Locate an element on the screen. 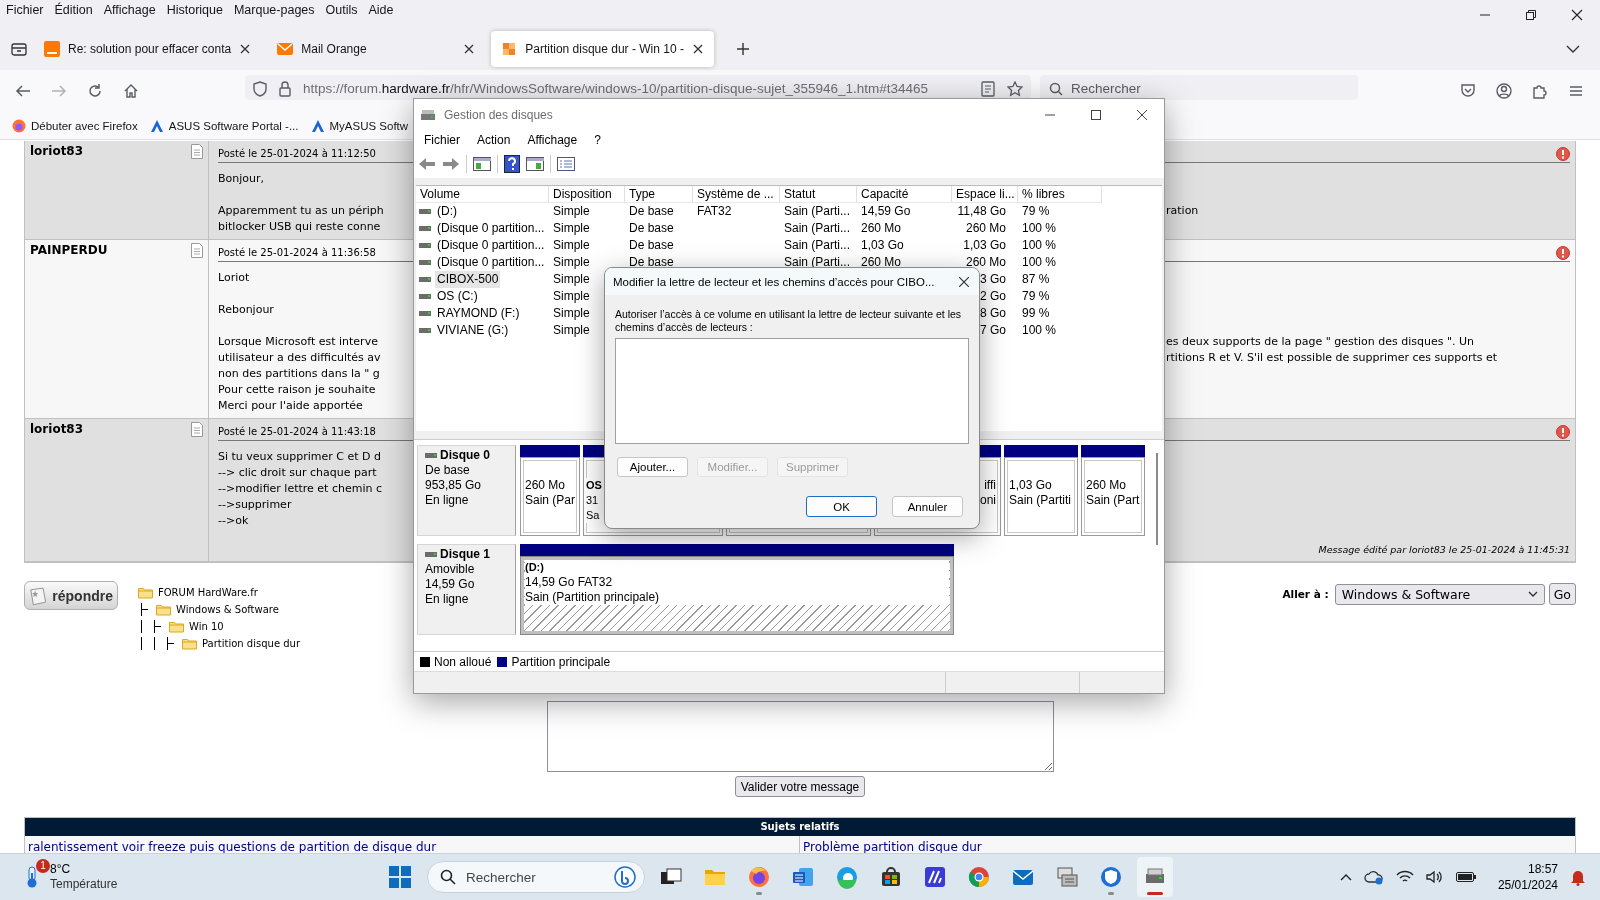 Image resolution: width=1600 pixels, height=900 pixels. chat-icon is located at coordinates (625, 877).